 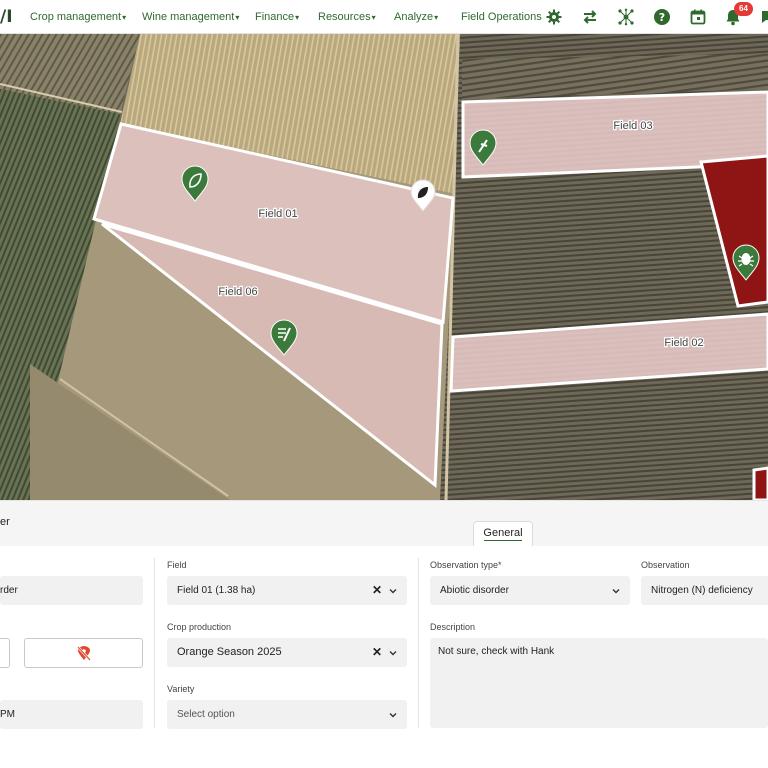 I want to click on variety-label: Variety, so click(x=181, y=689).